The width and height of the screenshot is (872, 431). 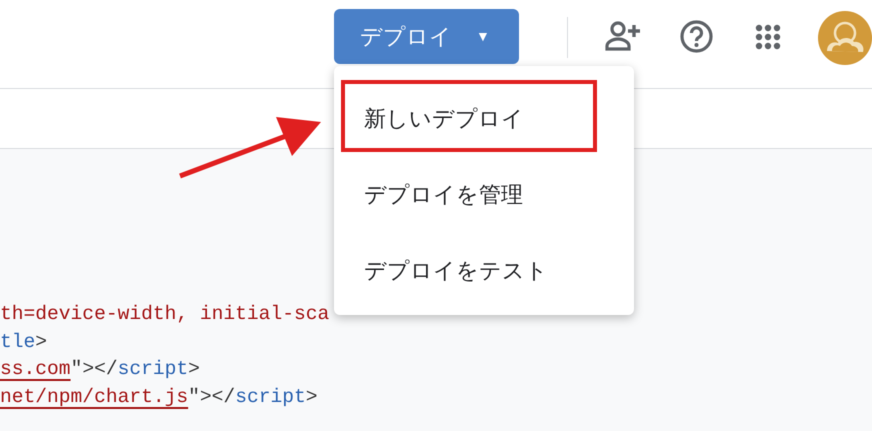 What do you see at coordinates (469, 116) in the screenshot?
I see `menu-item: 新しいデプロイ` at bounding box center [469, 116].